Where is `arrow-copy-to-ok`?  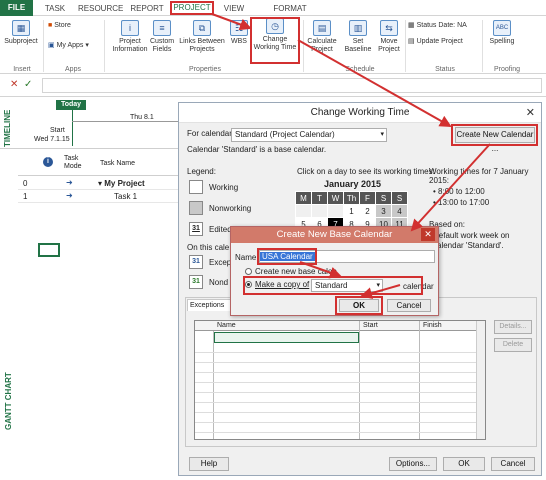
arrow-copy-to-ok is located at coordinates (380, 291).